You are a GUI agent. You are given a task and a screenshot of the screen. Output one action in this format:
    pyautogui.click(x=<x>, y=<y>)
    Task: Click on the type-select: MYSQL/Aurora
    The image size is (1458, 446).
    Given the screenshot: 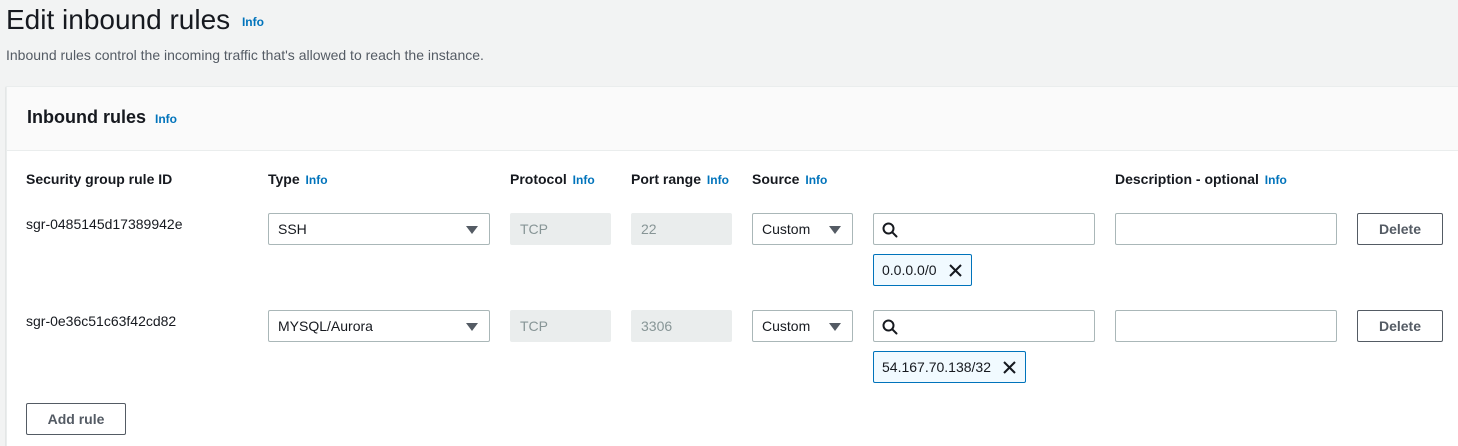 What is the action you would take?
    pyautogui.click(x=379, y=326)
    